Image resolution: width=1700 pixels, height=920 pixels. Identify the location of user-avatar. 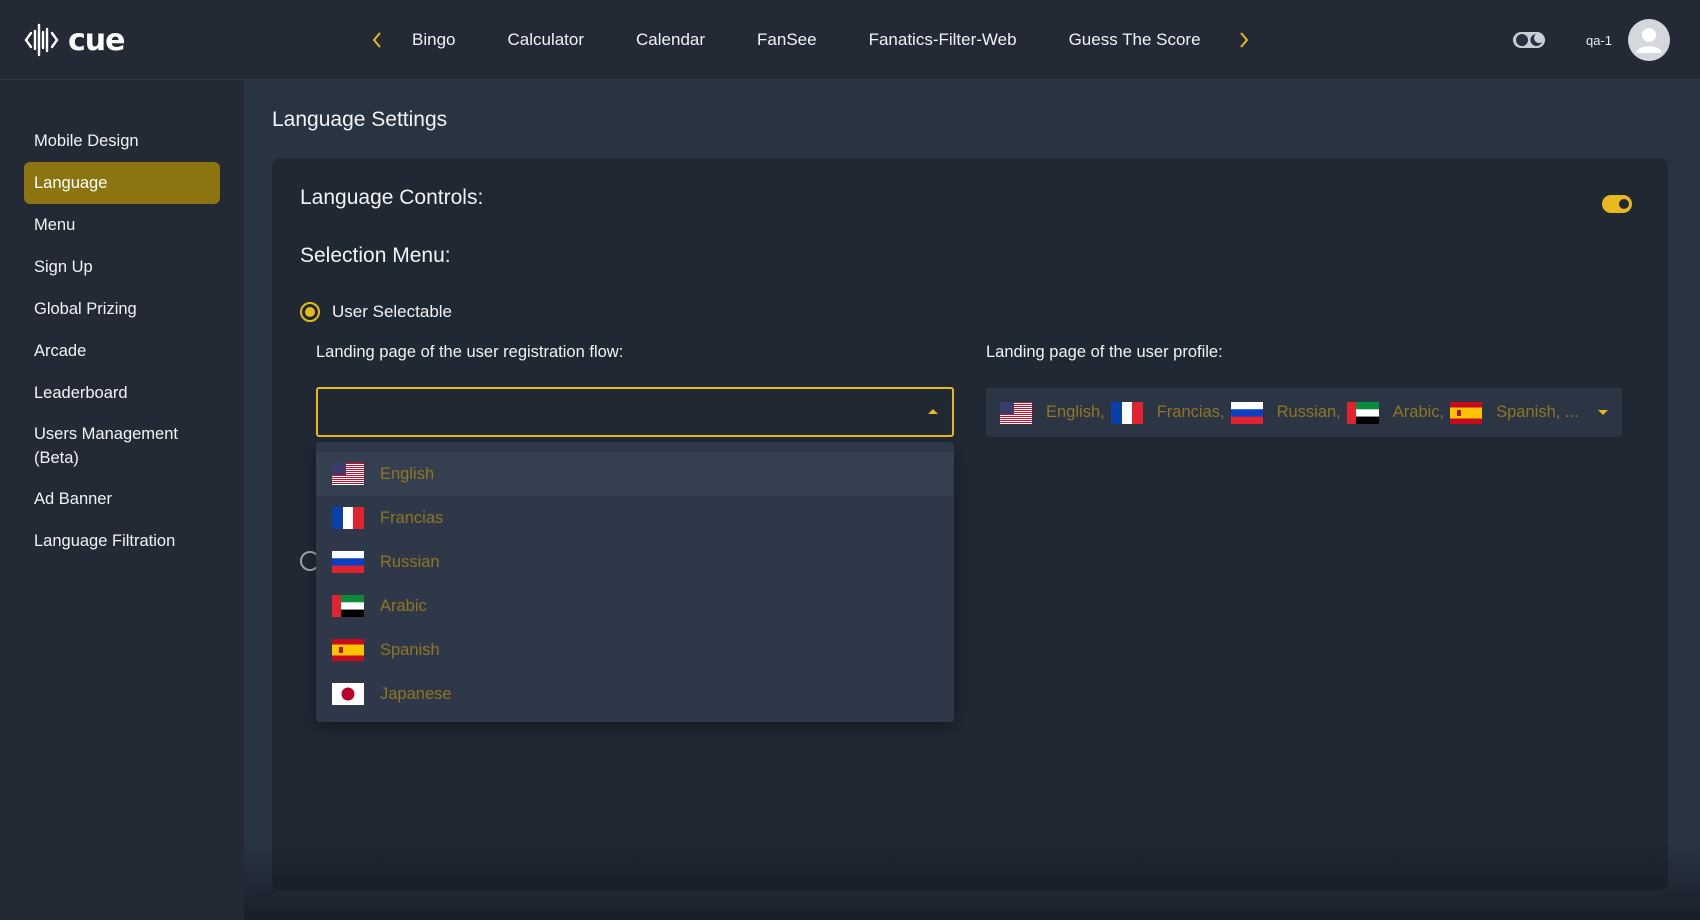
(1649, 40).